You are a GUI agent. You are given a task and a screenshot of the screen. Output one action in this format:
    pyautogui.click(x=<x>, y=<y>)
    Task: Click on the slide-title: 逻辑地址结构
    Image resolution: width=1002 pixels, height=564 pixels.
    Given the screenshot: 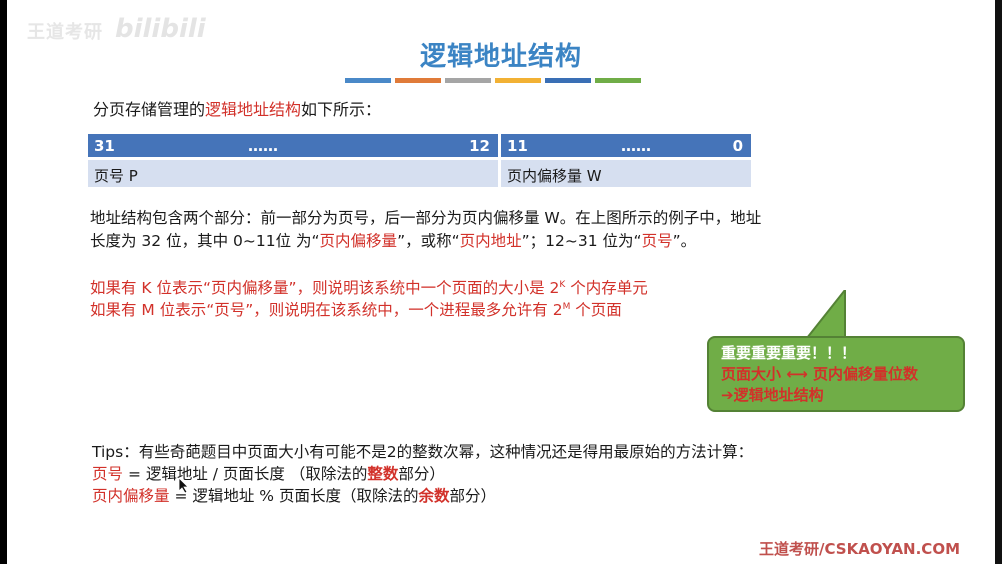 What is the action you would take?
    pyautogui.click(x=500, y=57)
    